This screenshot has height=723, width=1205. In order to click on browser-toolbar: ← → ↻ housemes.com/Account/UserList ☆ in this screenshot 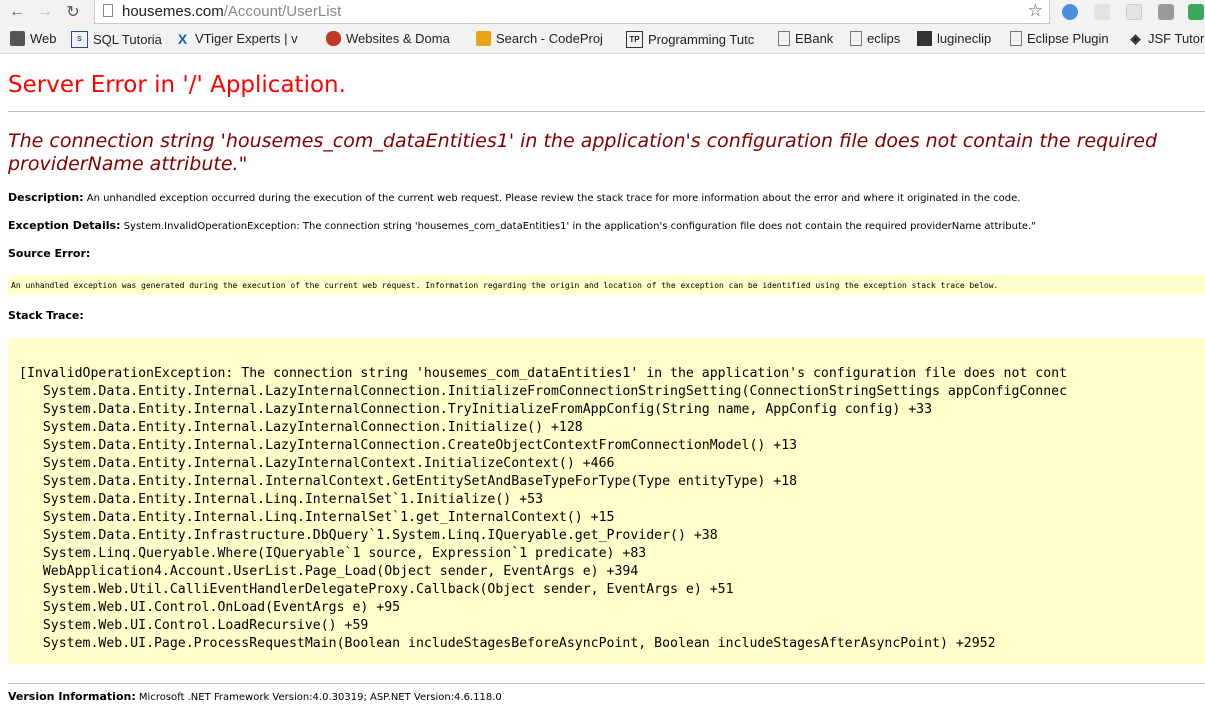, I will do `click(602, 12)`.